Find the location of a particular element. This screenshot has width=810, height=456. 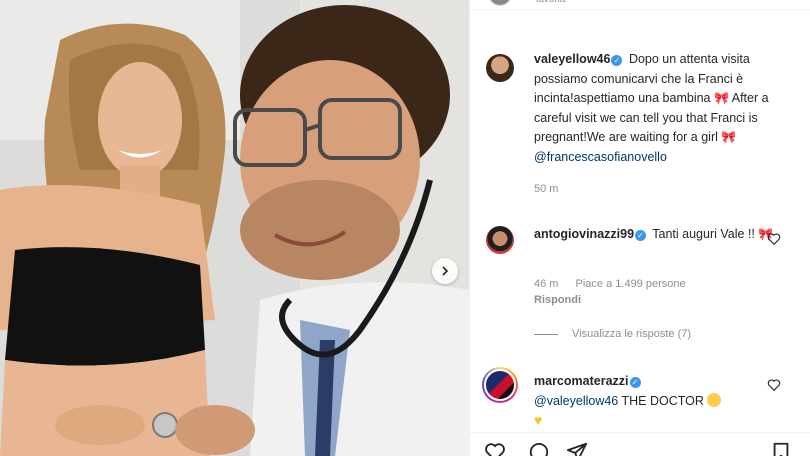

comment-username: marcomaterazzi is located at coordinates (581, 381).